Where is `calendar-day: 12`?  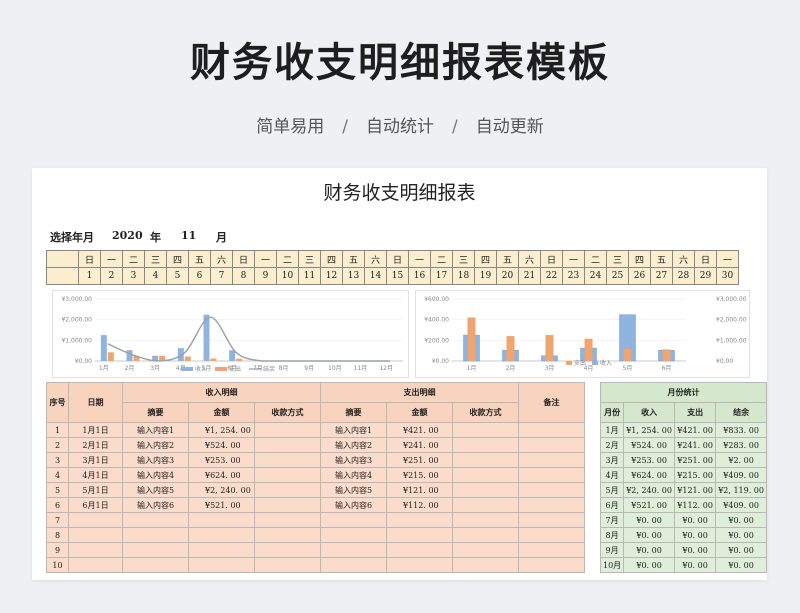
calendar-day: 12 is located at coordinates (331, 276).